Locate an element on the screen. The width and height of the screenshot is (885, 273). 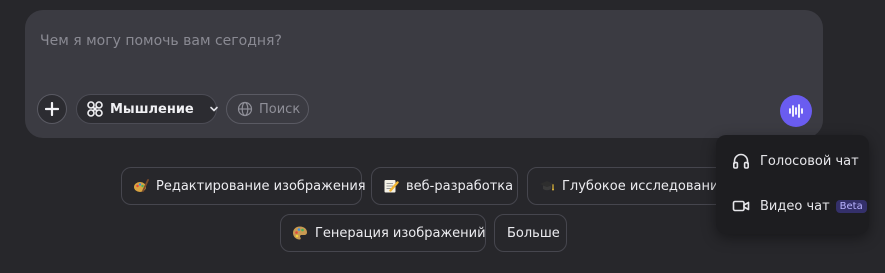
voice-button is located at coordinates (796, 111).